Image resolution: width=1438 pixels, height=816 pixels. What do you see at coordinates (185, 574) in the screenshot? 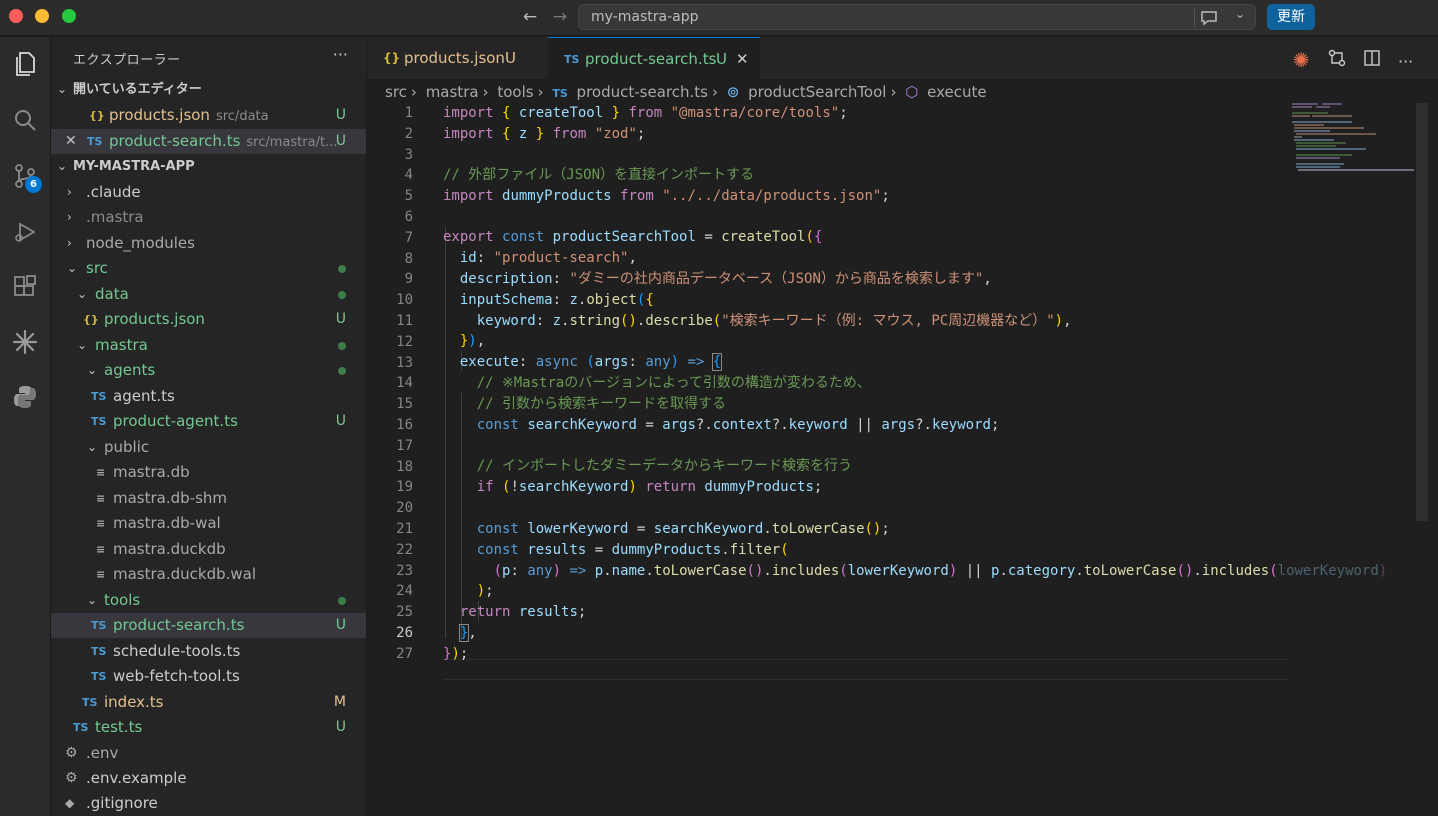
I see `tree-label: mastra.duckdb.wal` at bounding box center [185, 574].